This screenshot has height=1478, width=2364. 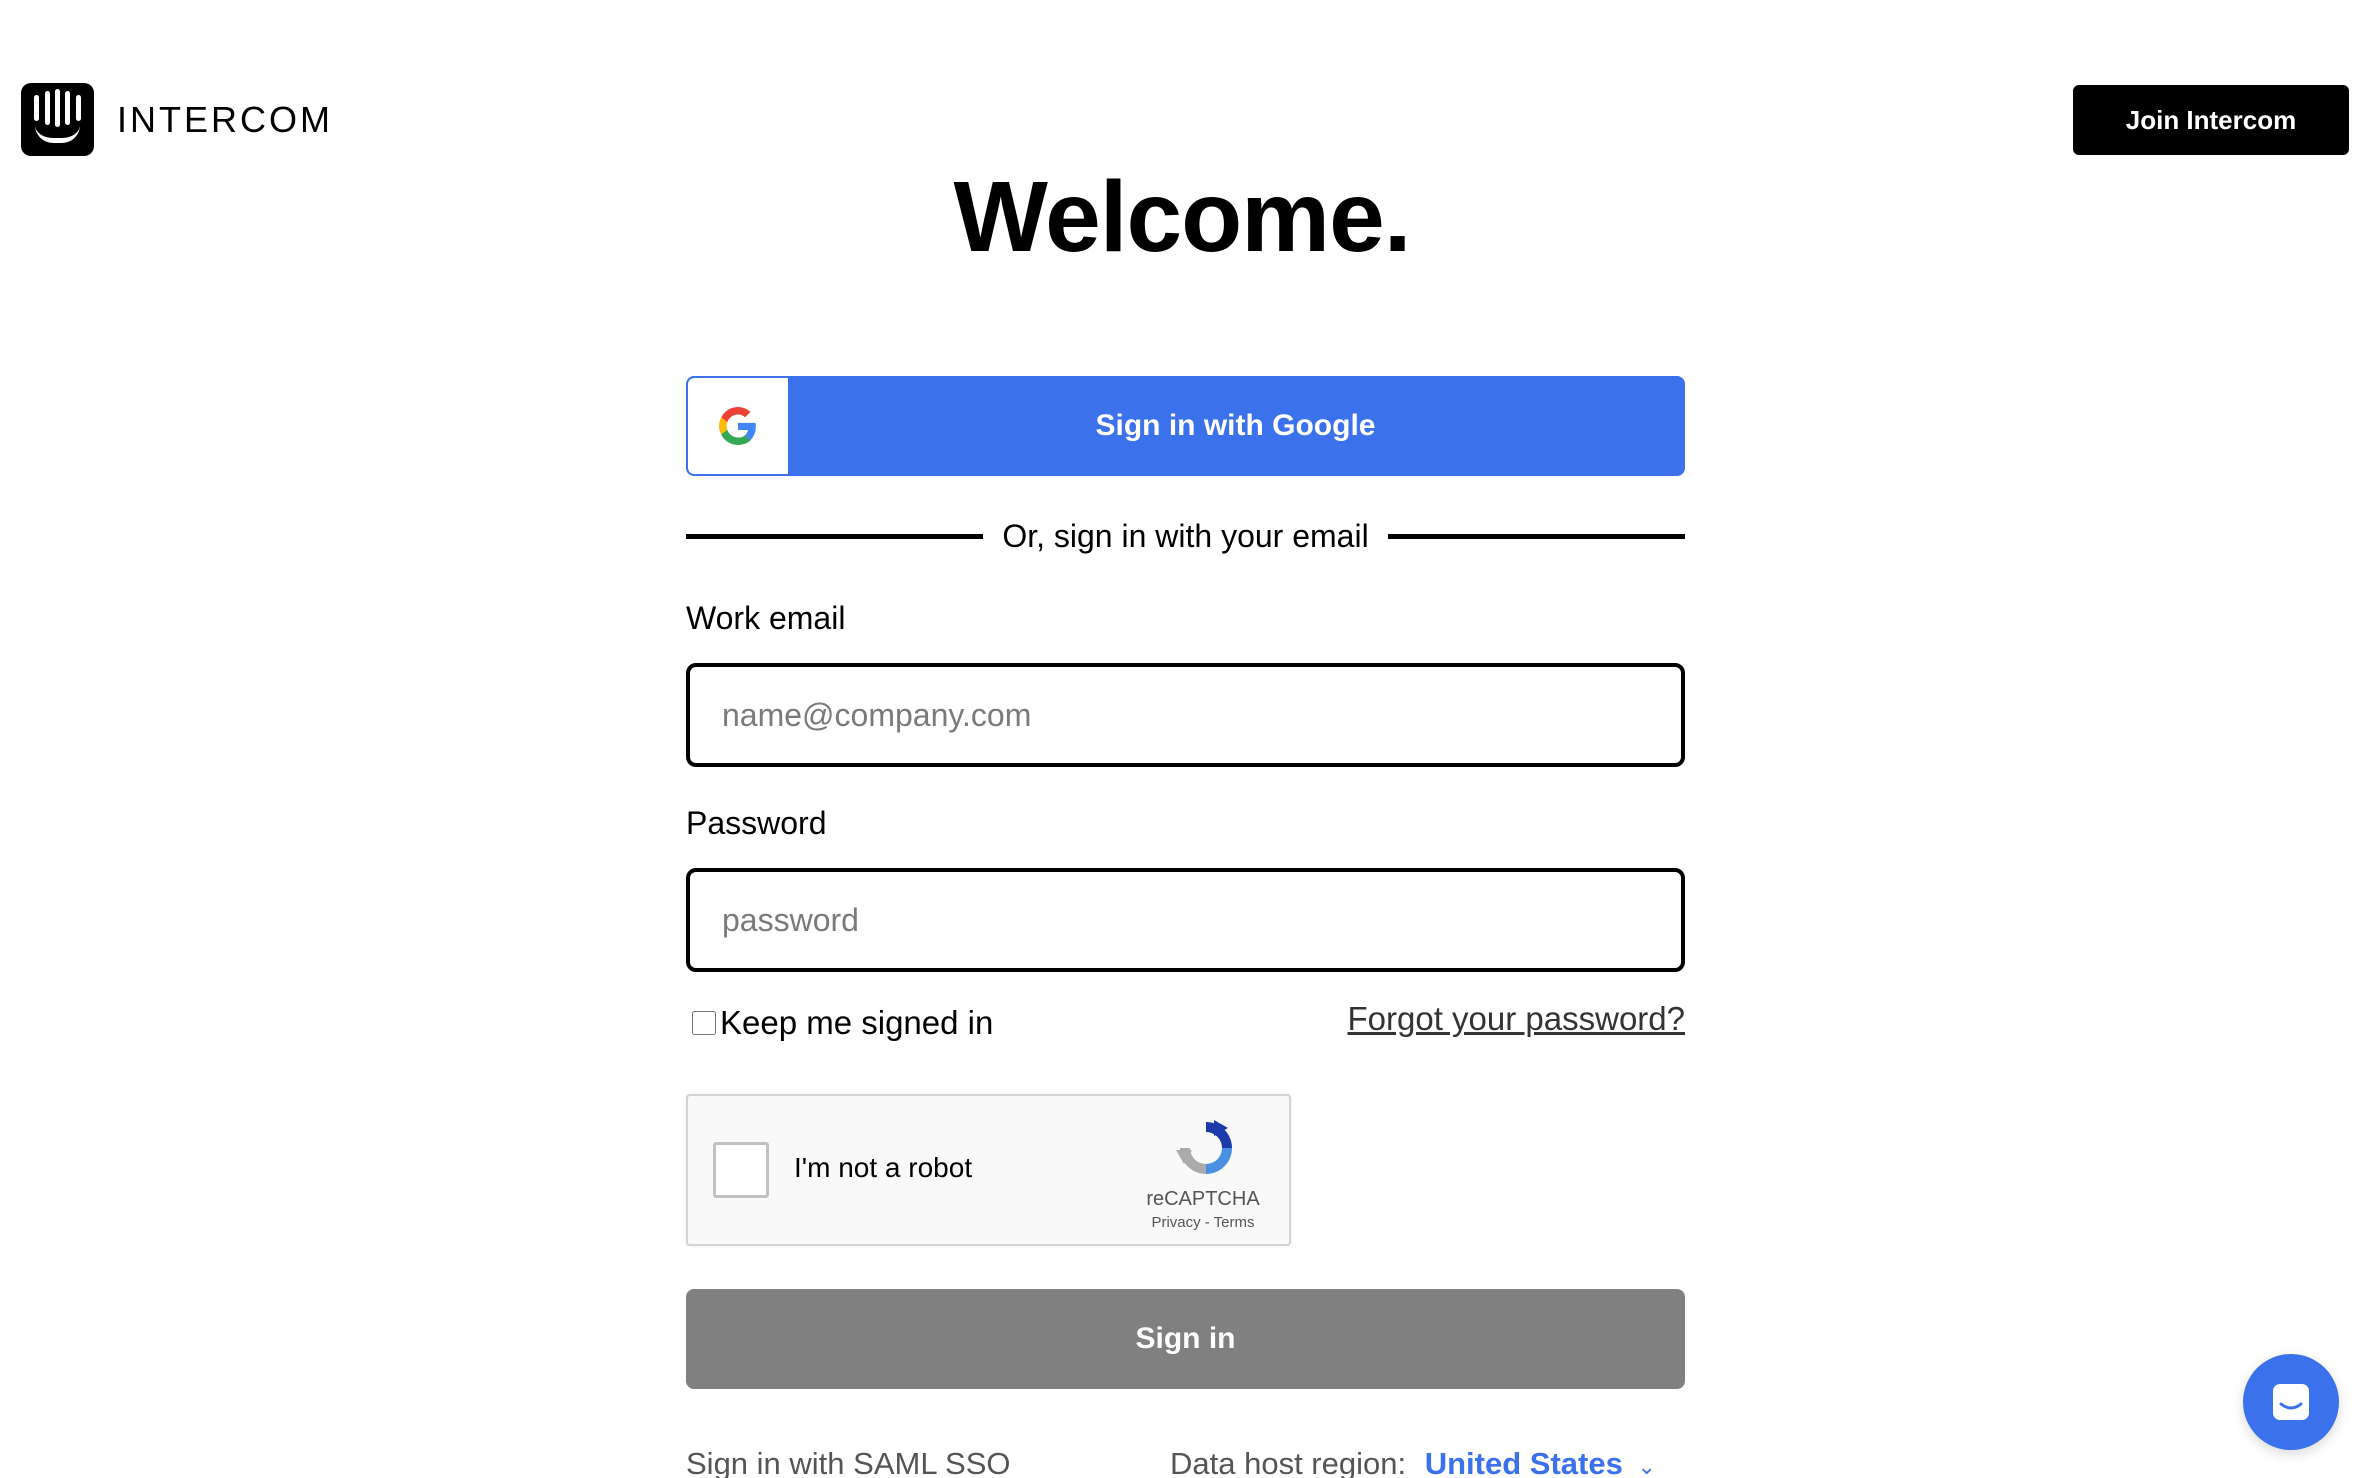 I want to click on divider-line-left, so click(x=835, y=536).